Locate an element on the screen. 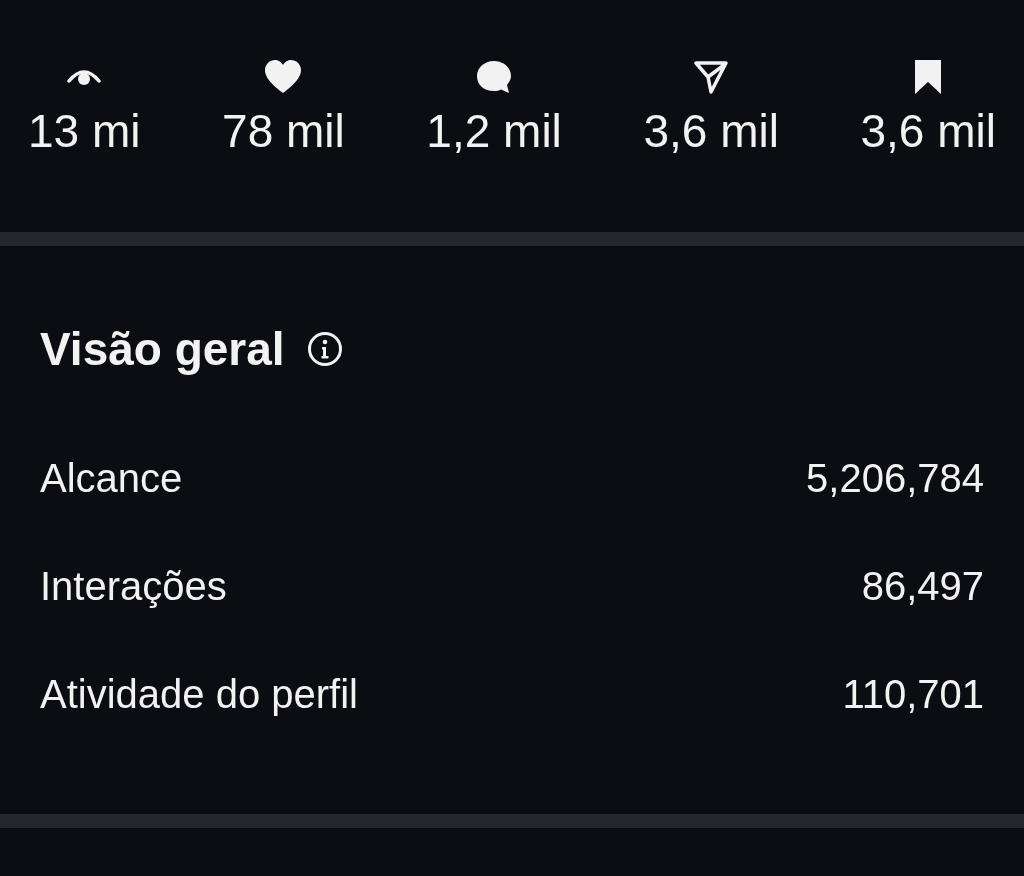  speech-bubble-icon is located at coordinates (494, 77).